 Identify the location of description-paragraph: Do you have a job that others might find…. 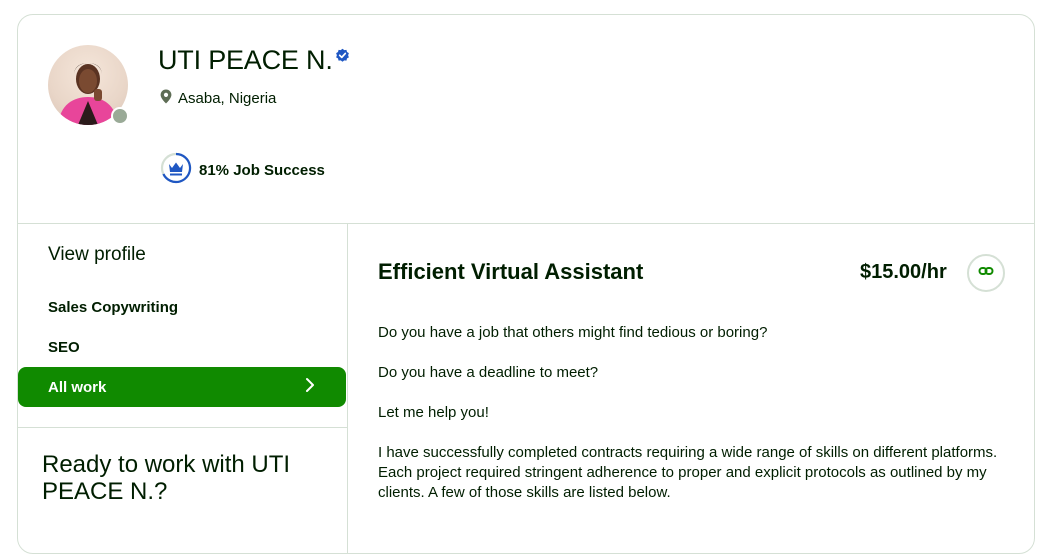
(573, 332).